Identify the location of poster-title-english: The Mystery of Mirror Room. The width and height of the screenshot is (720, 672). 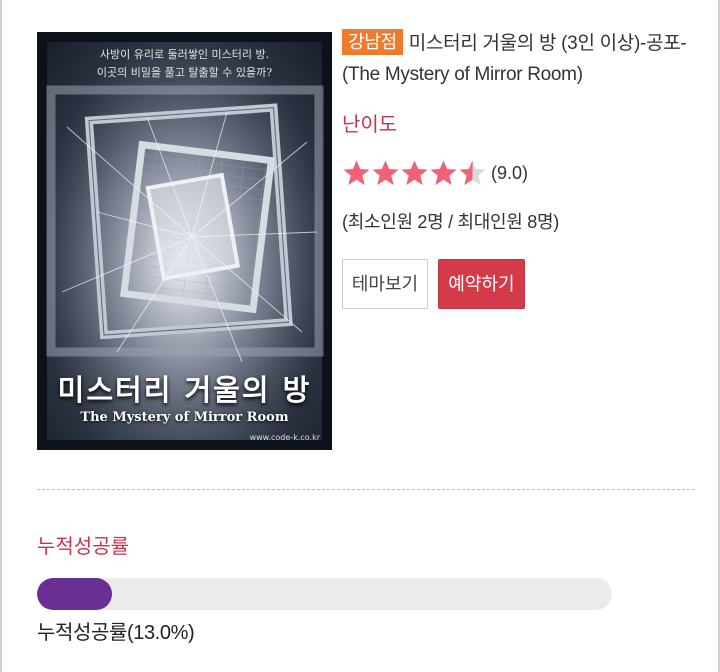
(184, 417).